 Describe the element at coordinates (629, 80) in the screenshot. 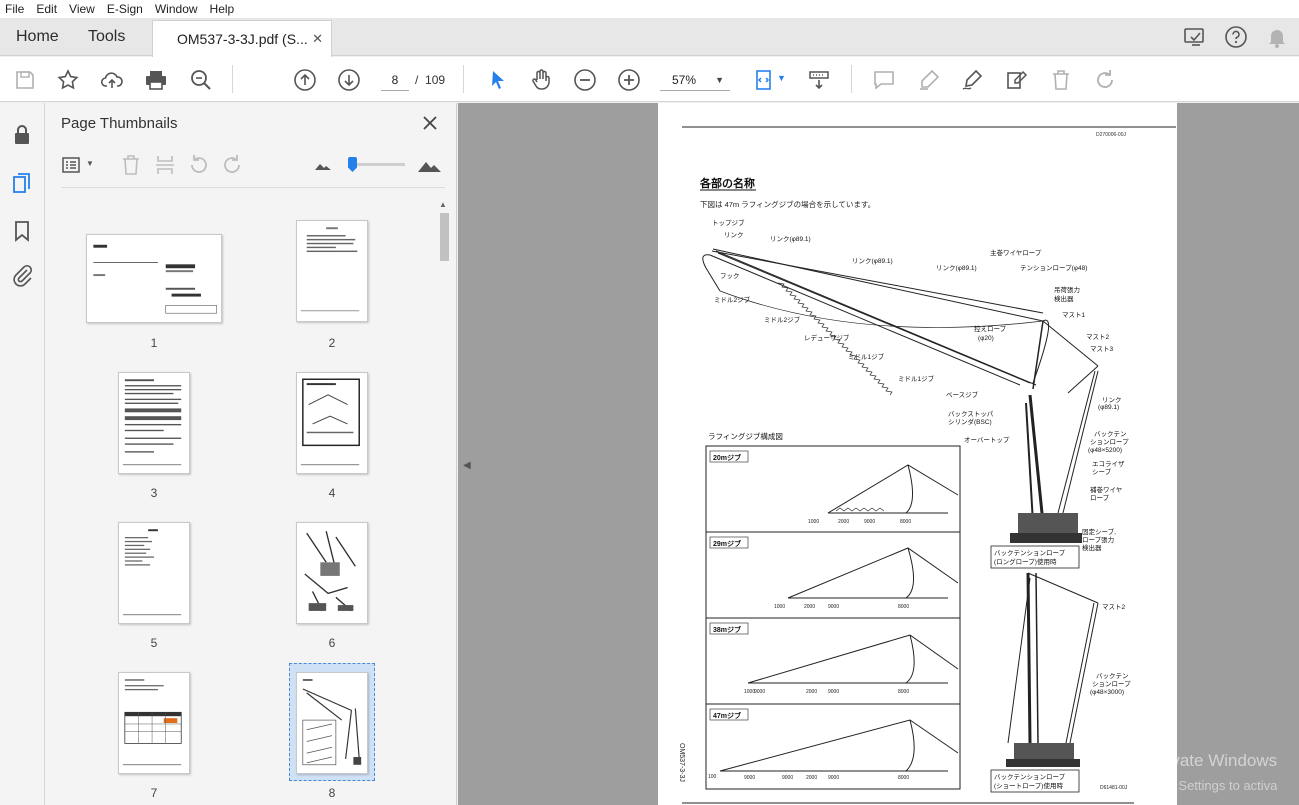

I see `zoom-in-icon` at that location.